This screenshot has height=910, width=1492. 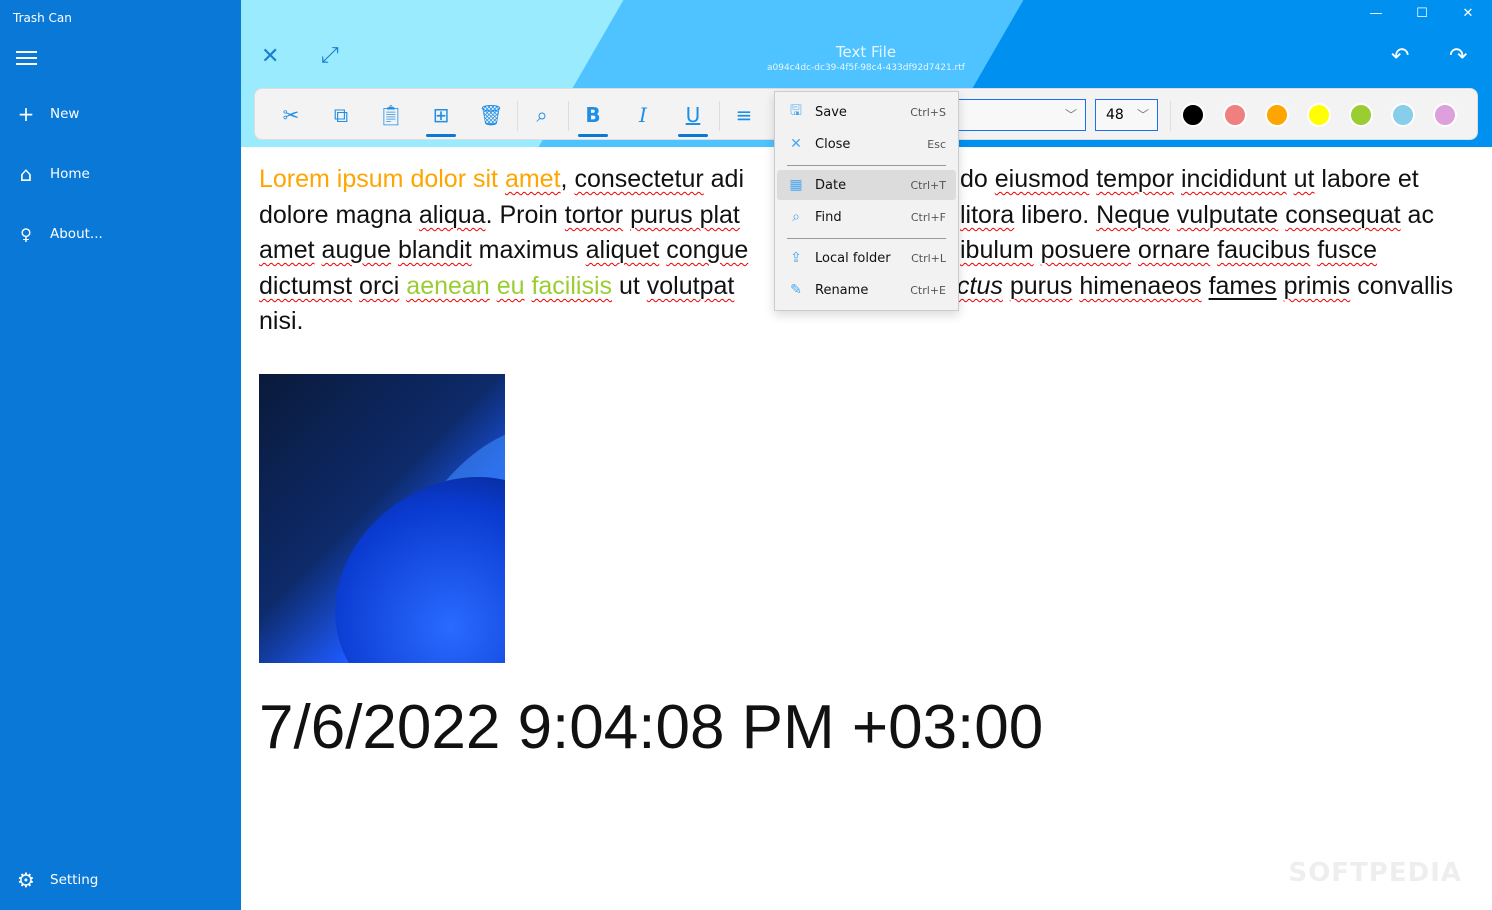 I want to click on gear-icon: ⚙, so click(x=26, y=880).